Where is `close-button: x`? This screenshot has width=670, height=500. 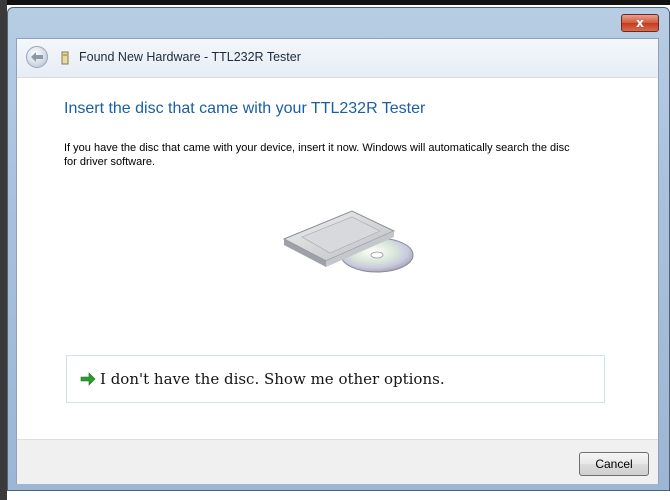 close-button: x is located at coordinates (640, 23).